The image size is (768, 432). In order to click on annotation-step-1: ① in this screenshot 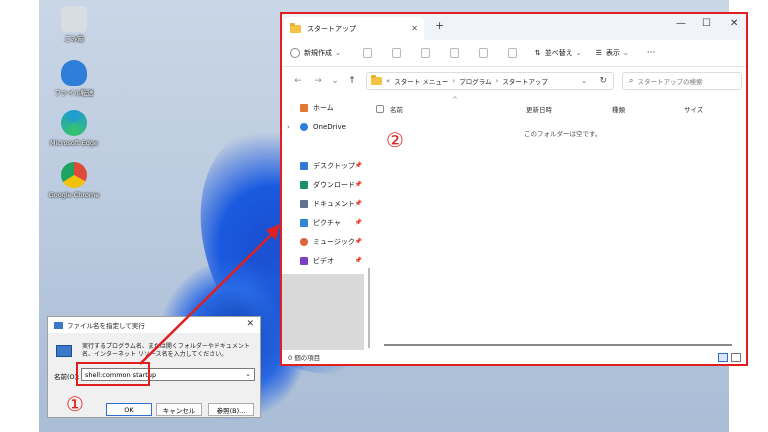, I will do `click(75, 404)`.